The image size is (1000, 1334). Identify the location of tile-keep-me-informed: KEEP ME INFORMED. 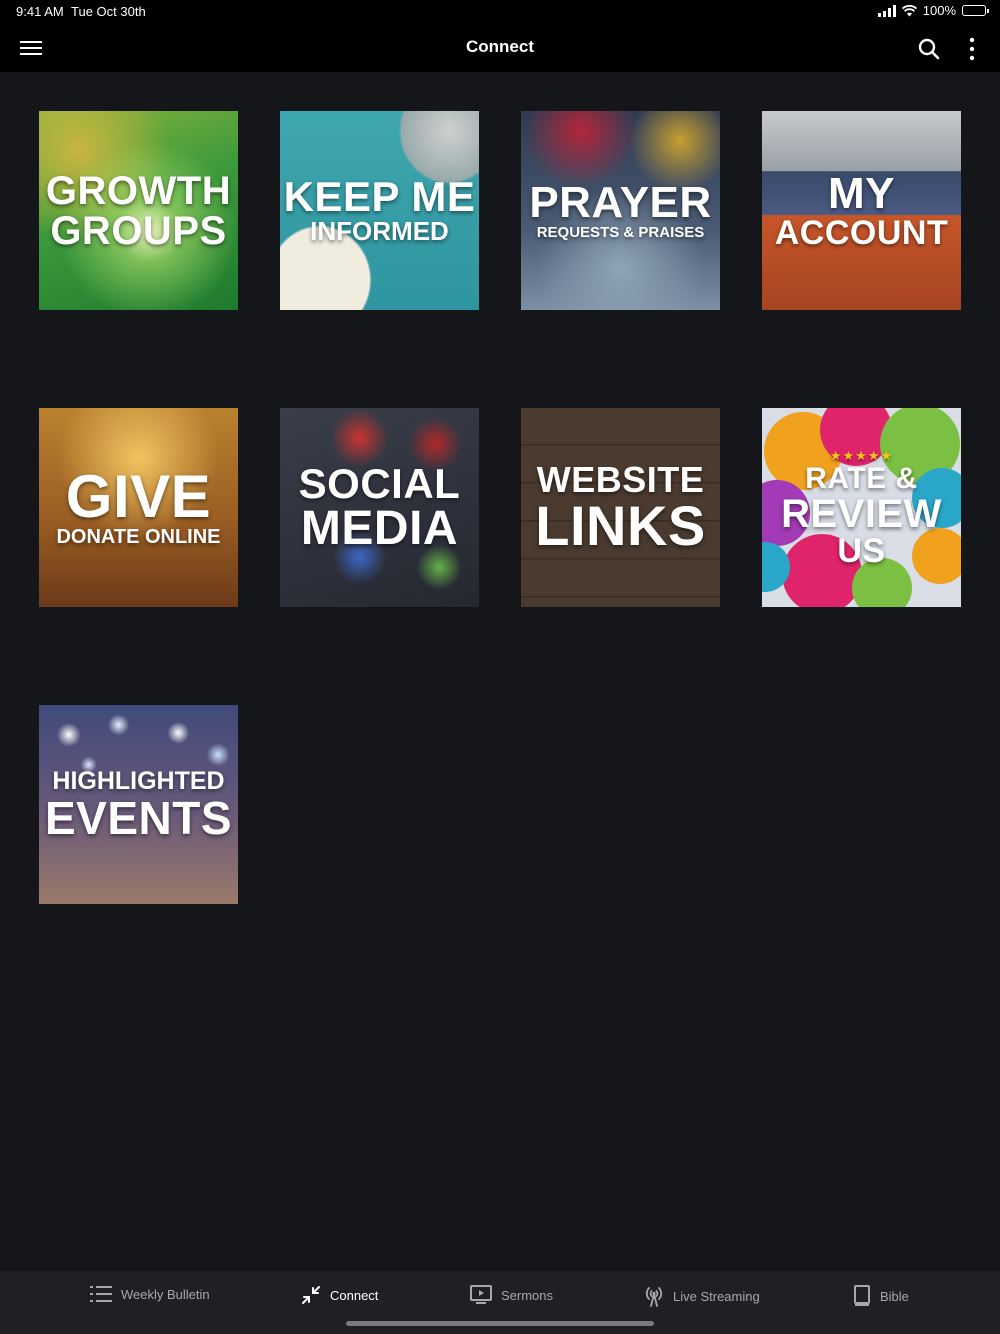
(379, 210).